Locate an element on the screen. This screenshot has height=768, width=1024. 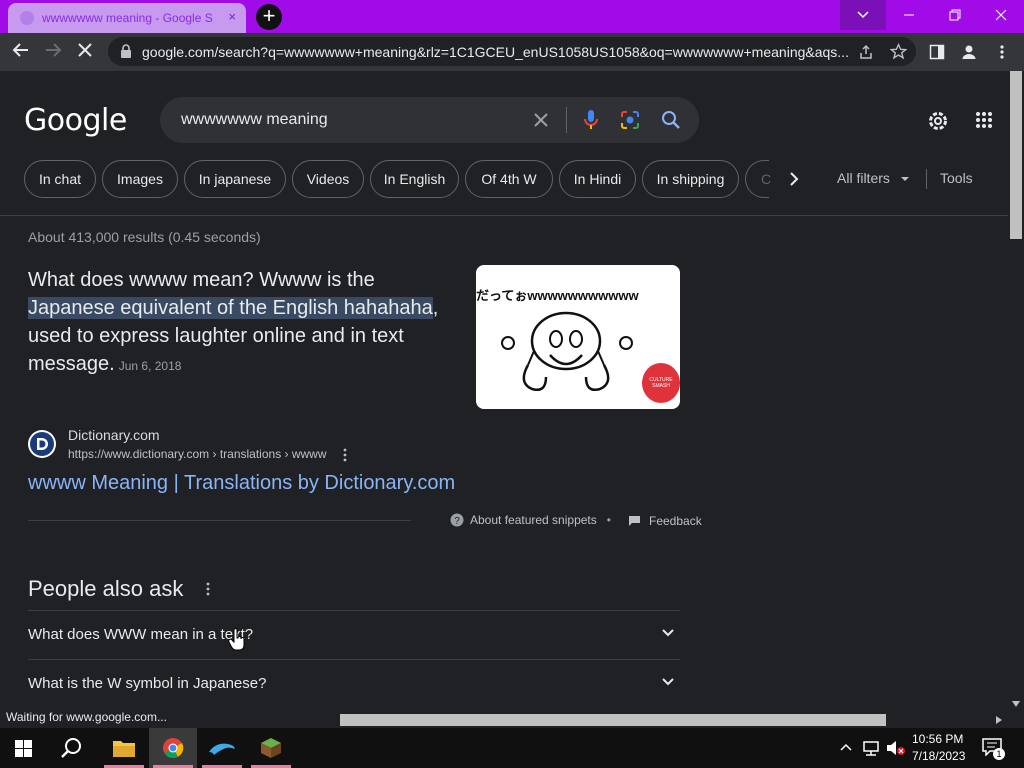
volume-muted-icon is located at coordinates (896, 748).